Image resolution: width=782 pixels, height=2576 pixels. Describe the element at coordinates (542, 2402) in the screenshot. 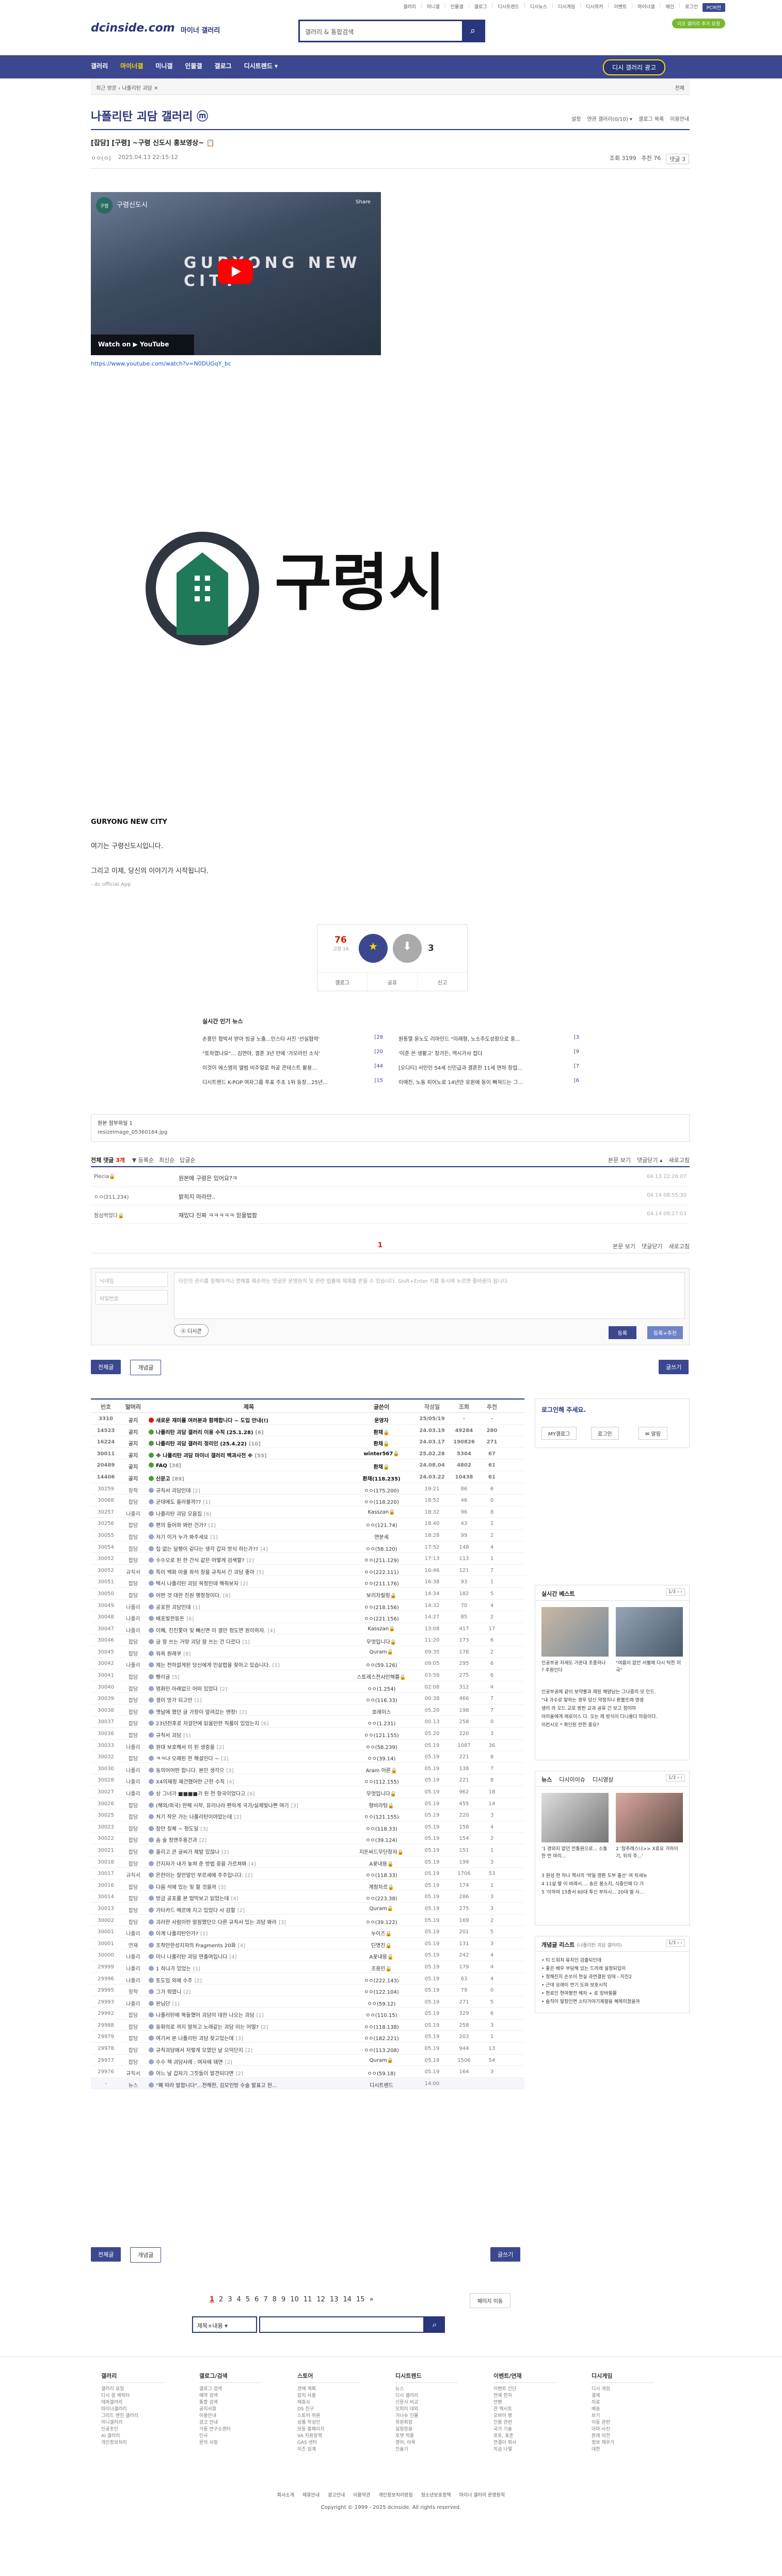

I see `footer-link: 언팬` at that location.